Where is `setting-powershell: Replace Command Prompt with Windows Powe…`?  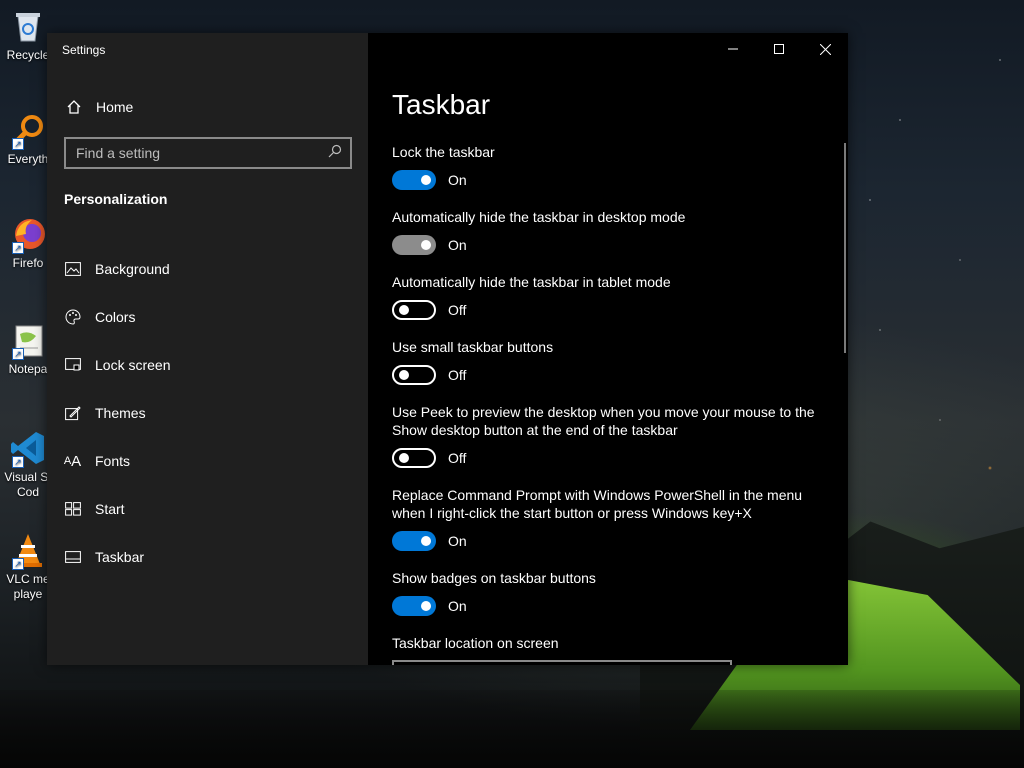
setting-powershell: Replace Command Prompt with Windows Powe… is located at coordinates (612, 523).